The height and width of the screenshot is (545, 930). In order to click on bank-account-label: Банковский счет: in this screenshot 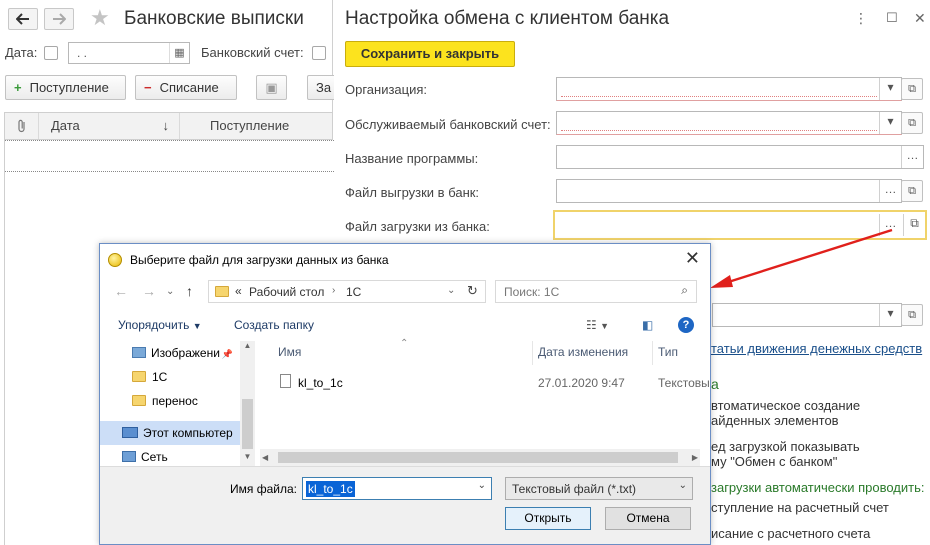, I will do `click(252, 52)`.